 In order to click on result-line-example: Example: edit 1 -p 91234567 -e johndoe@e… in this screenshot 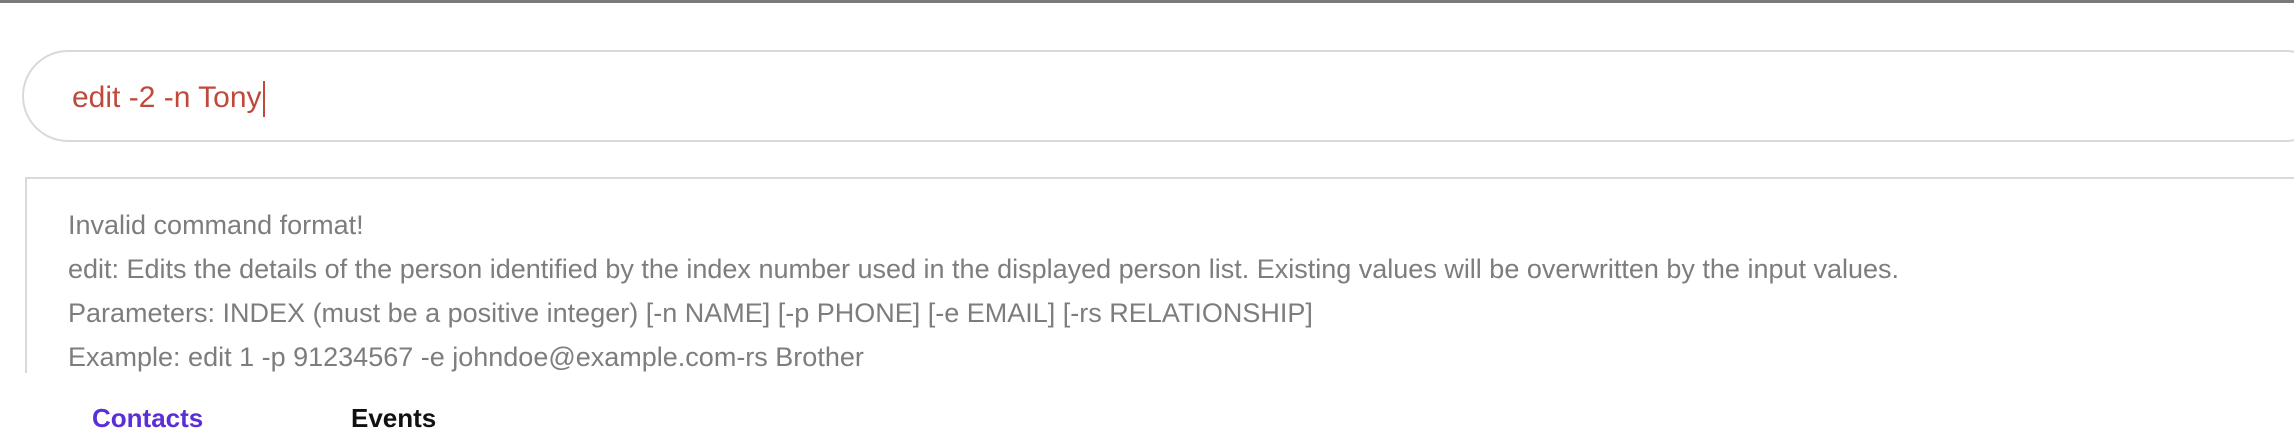, I will do `click(466, 357)`.